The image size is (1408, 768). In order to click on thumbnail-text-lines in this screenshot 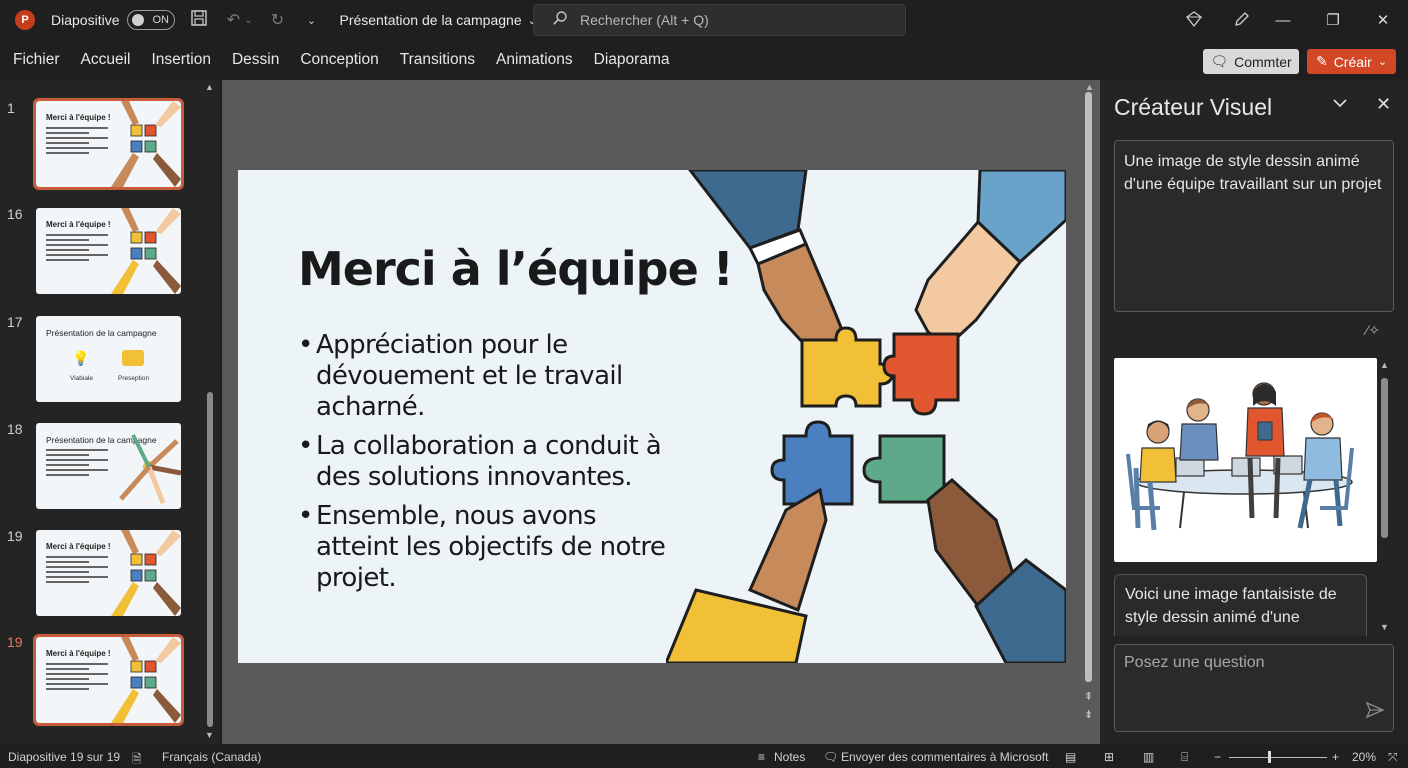, I will do `click(77, 464)`.